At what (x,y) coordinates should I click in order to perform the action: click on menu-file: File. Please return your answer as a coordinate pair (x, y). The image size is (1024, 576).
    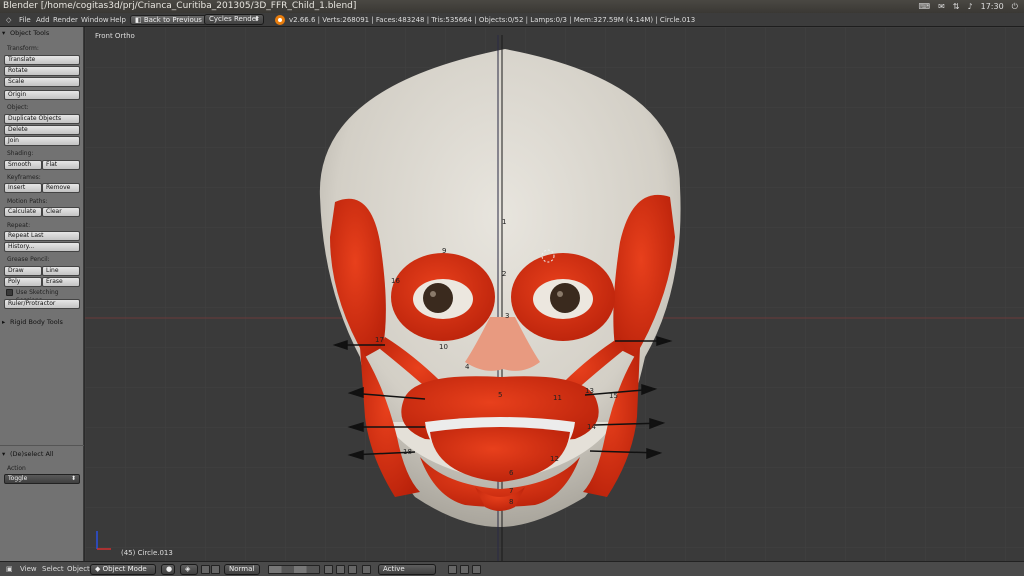
    Looking at the image, I should click on (25, 20).